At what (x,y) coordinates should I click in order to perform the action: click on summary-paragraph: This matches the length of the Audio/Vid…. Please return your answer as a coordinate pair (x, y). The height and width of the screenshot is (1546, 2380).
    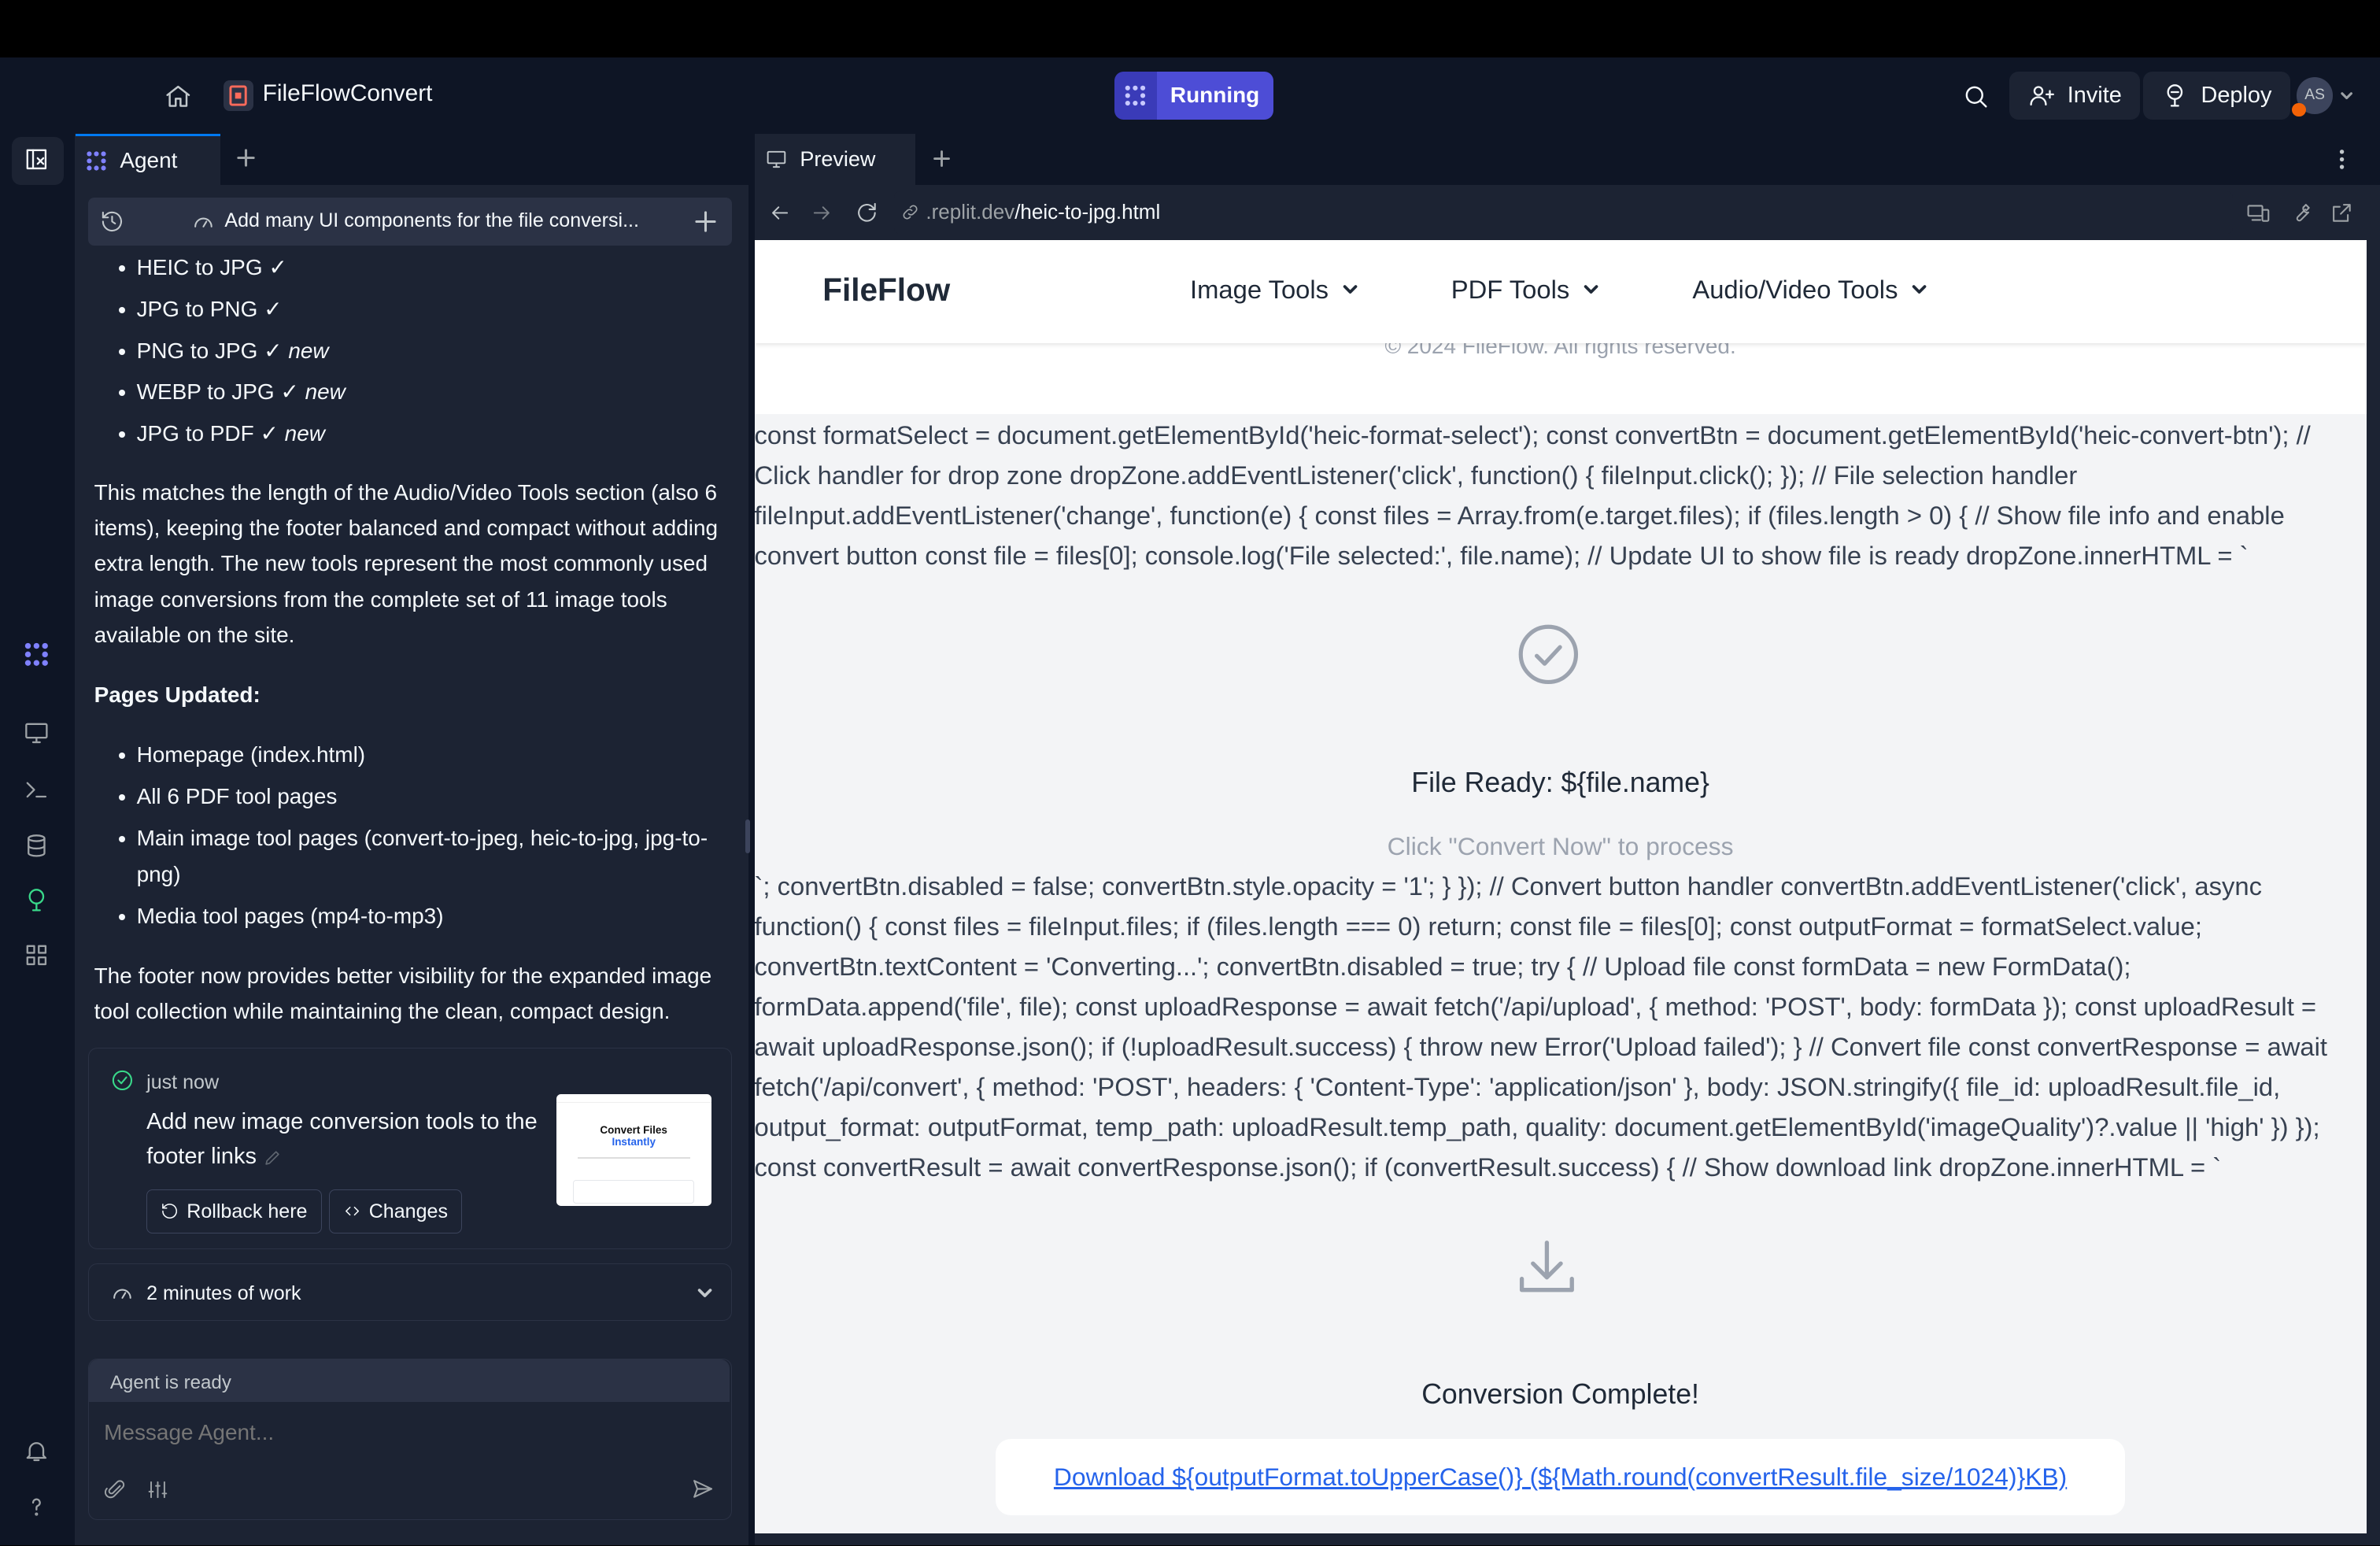
    Looking at the image, I should click on (407, 563).